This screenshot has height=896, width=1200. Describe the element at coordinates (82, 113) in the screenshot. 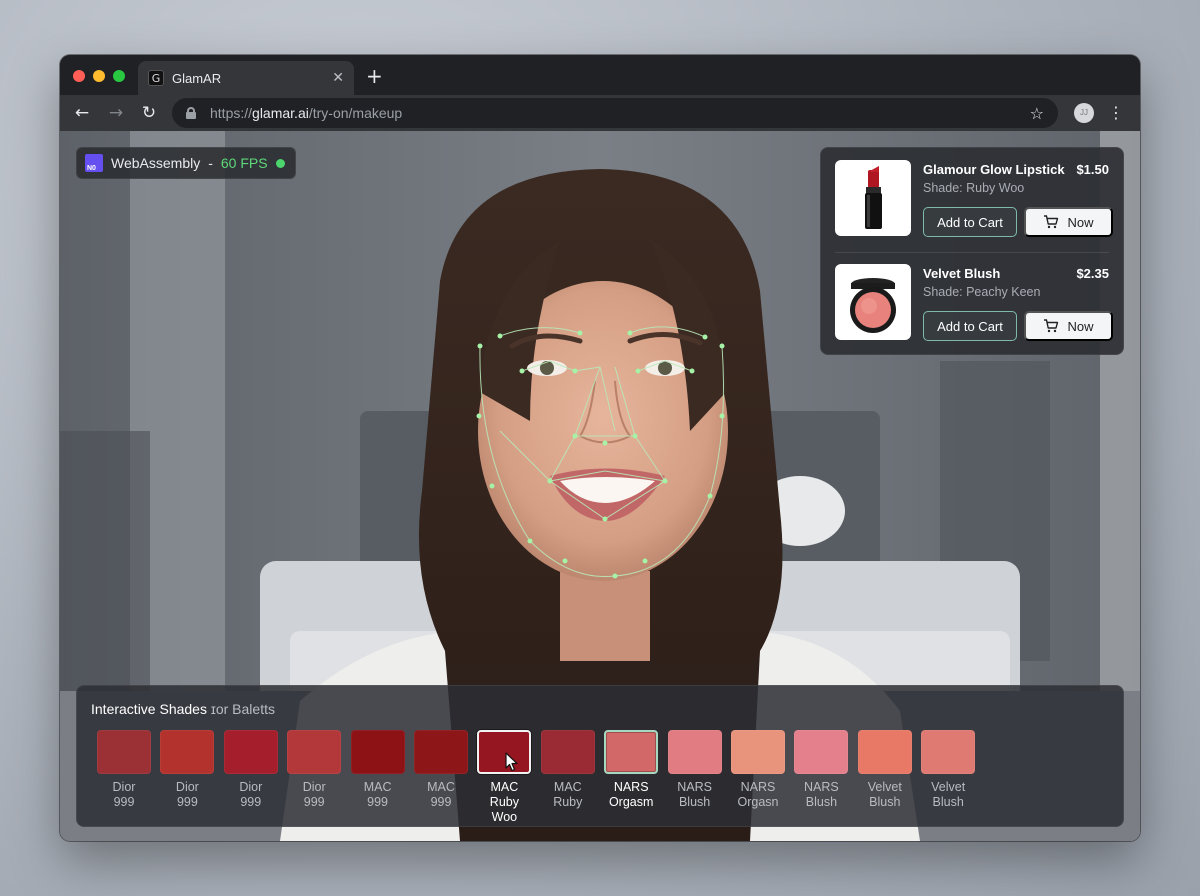

I see `back-arrow-icon: ←` at that location.